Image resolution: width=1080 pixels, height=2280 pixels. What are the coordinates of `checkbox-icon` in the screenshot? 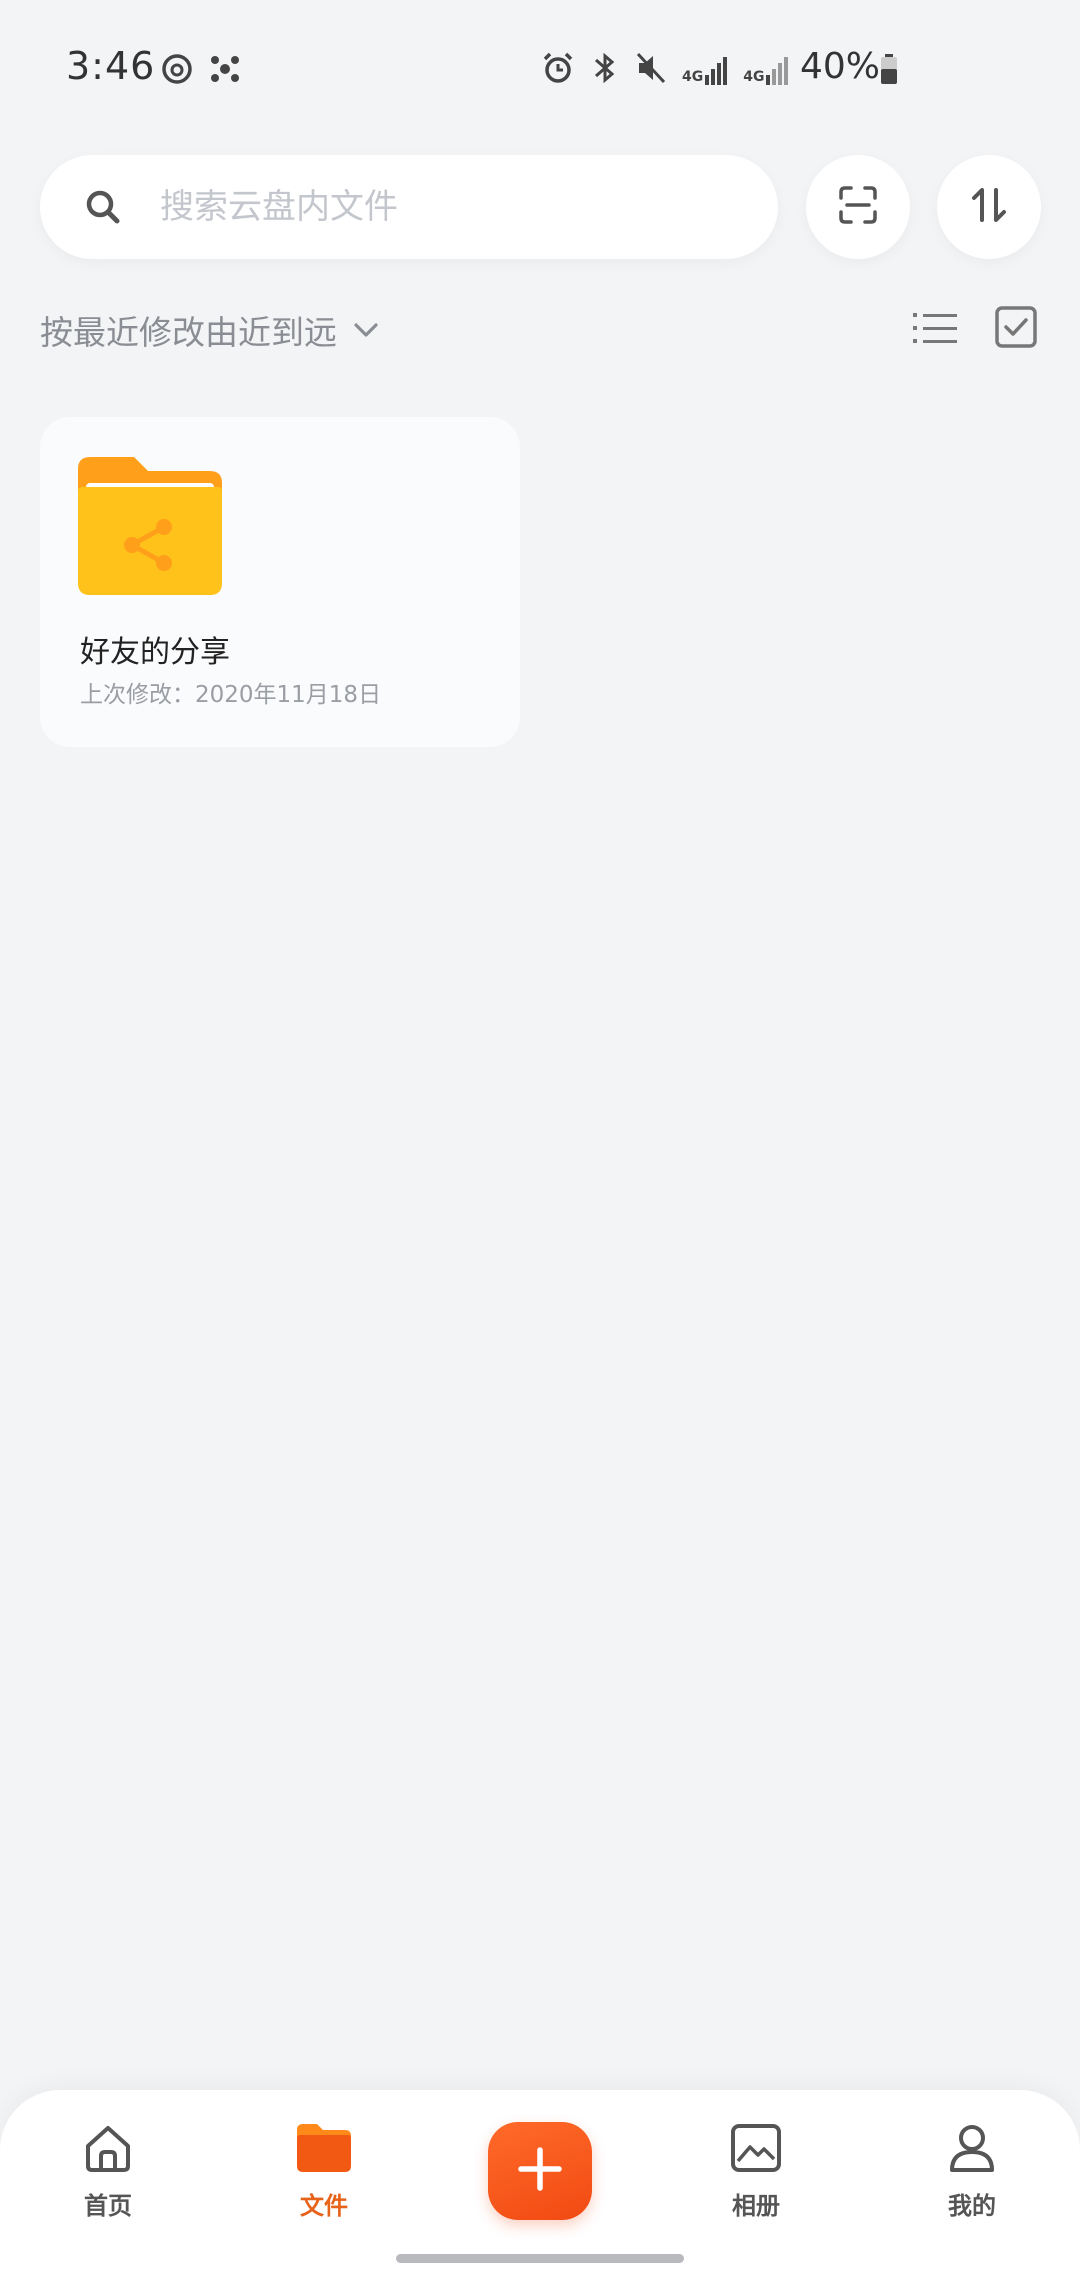 It's located at (1016, 329).